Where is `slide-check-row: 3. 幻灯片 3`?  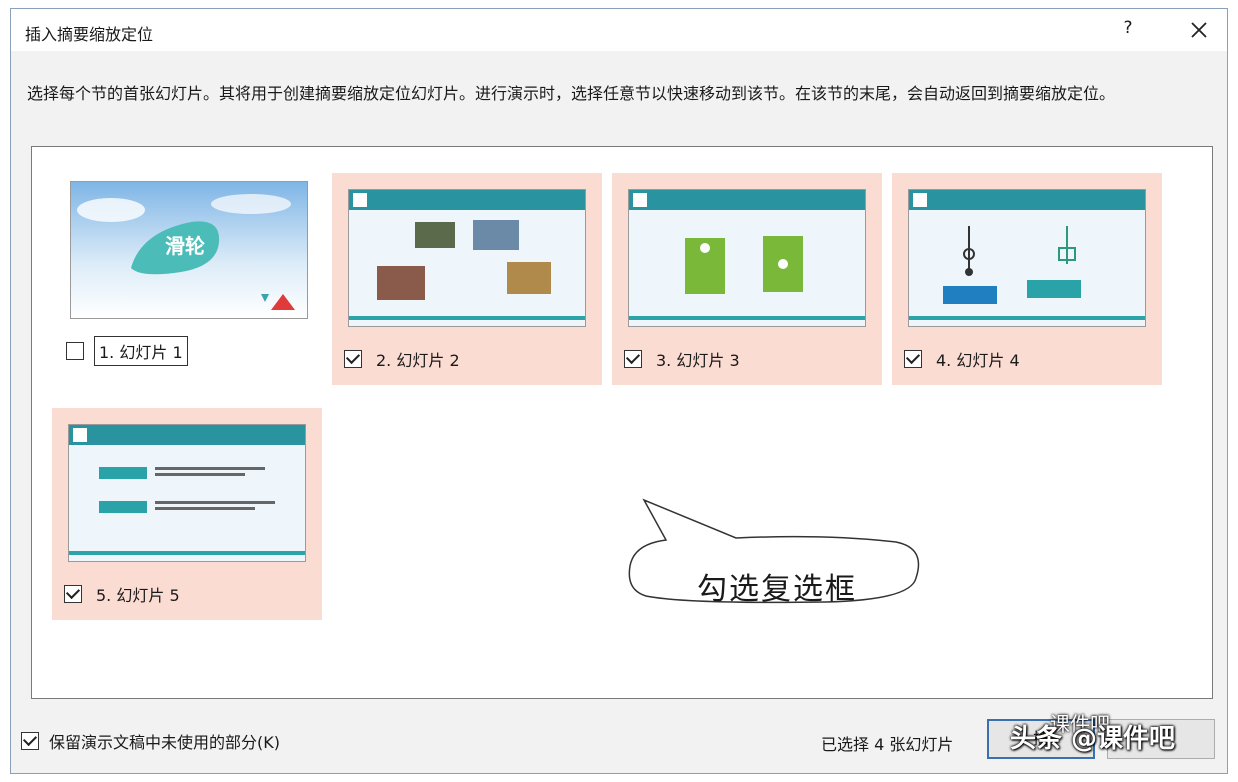 slide-check-row: 3. 幻灯片 3 is located at coordinates (684, 359).